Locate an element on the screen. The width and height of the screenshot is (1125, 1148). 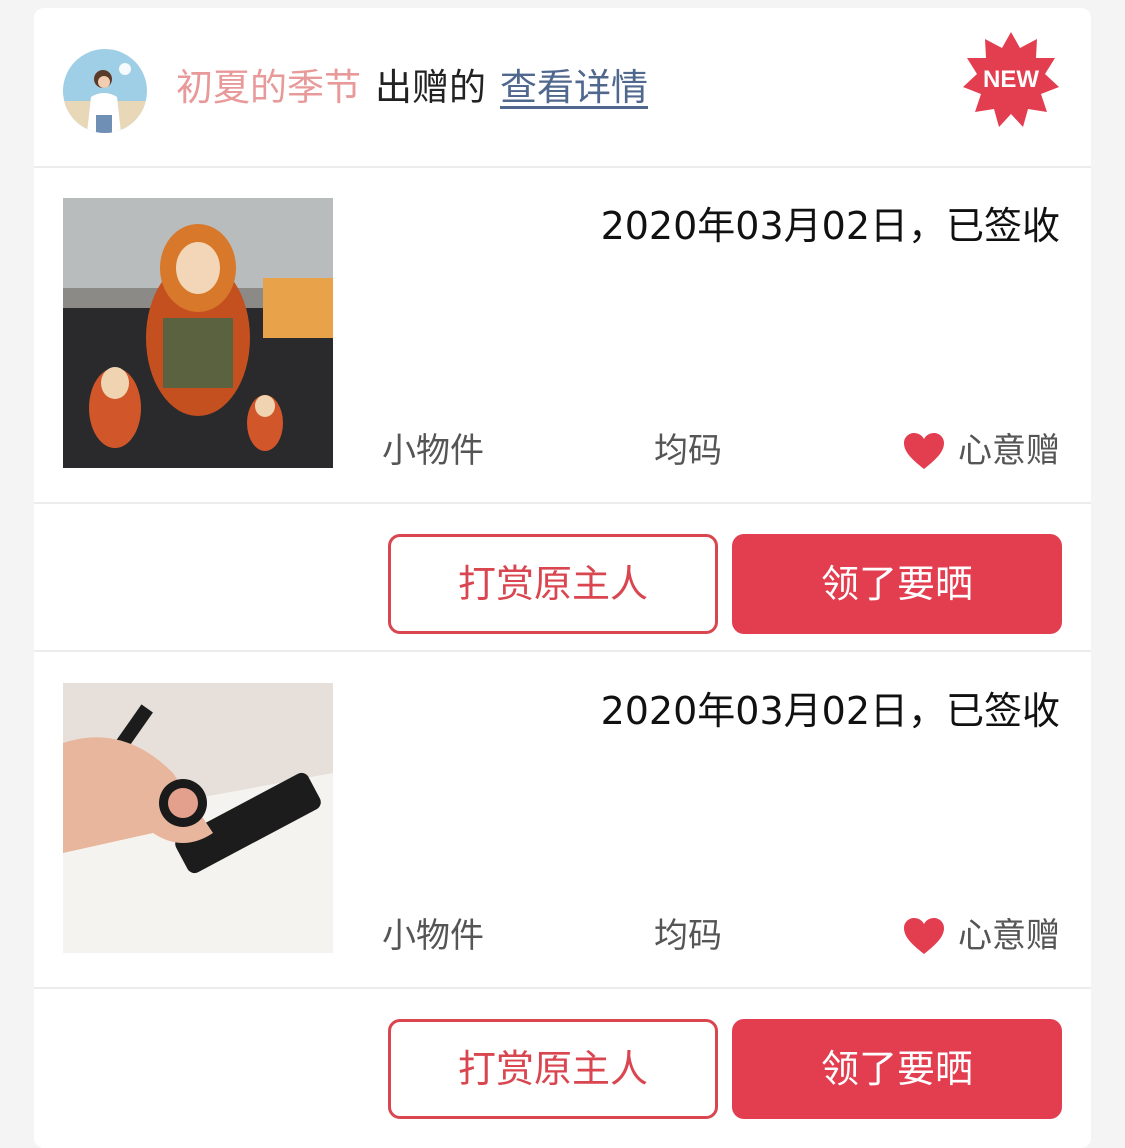
username: 初夏的季节 is located at coordinates (268, 87).